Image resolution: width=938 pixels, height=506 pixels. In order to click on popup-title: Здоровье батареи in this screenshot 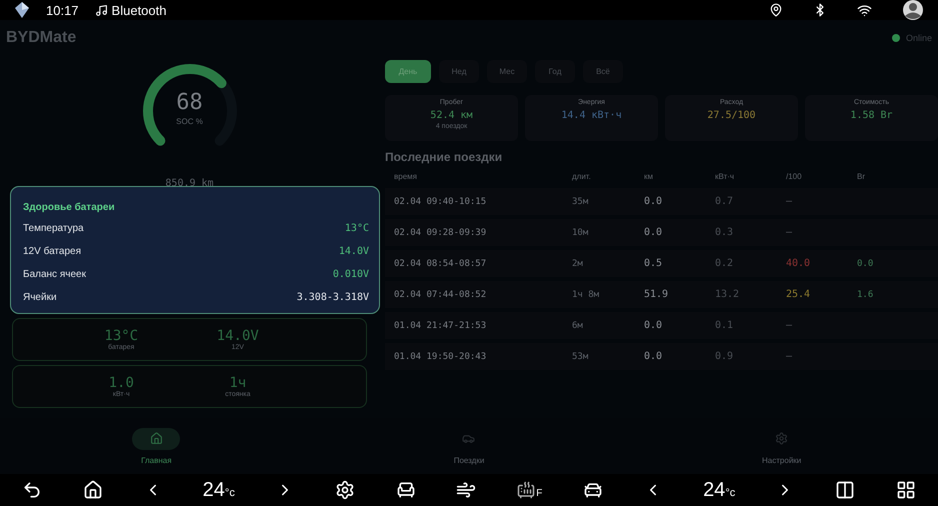, I will do `click(69, 207)`.